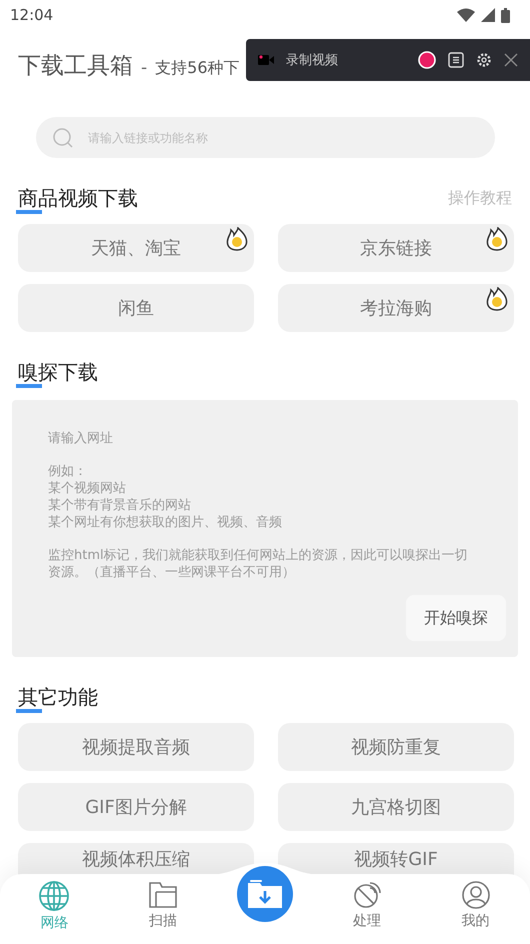 The image size is (530, 944). I want to click on status-time: 12:04, so click(32, 15).